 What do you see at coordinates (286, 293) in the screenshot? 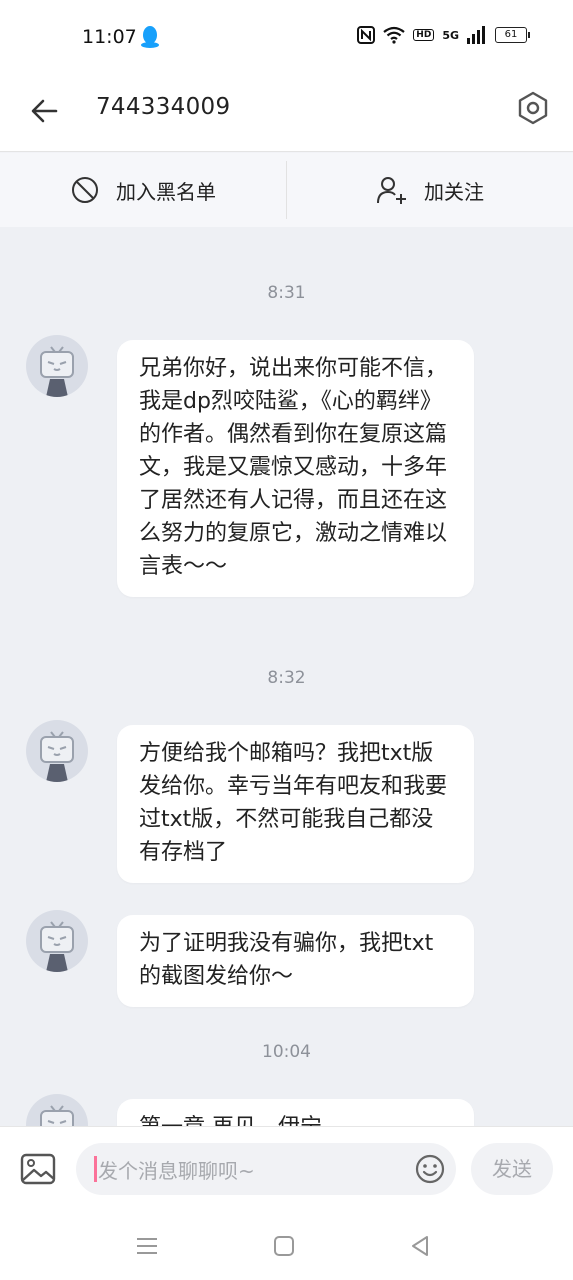
I see `timestamp: 8:31` at bounding box center [286, 293].